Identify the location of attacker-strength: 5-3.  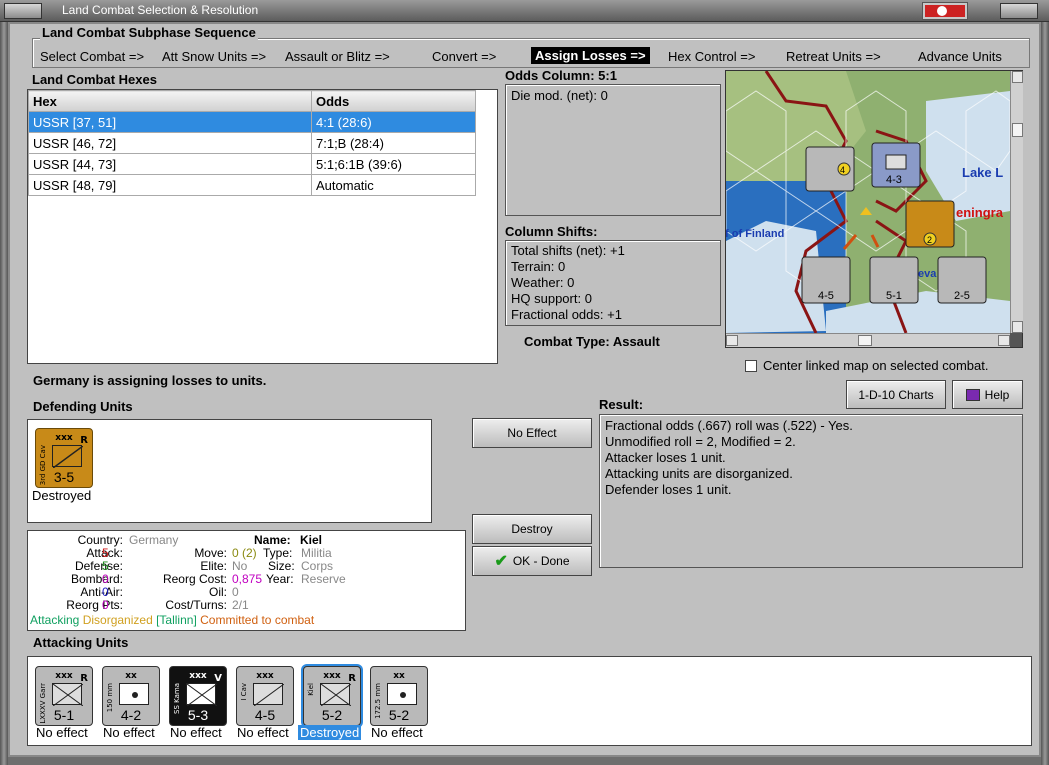
(198, 715).